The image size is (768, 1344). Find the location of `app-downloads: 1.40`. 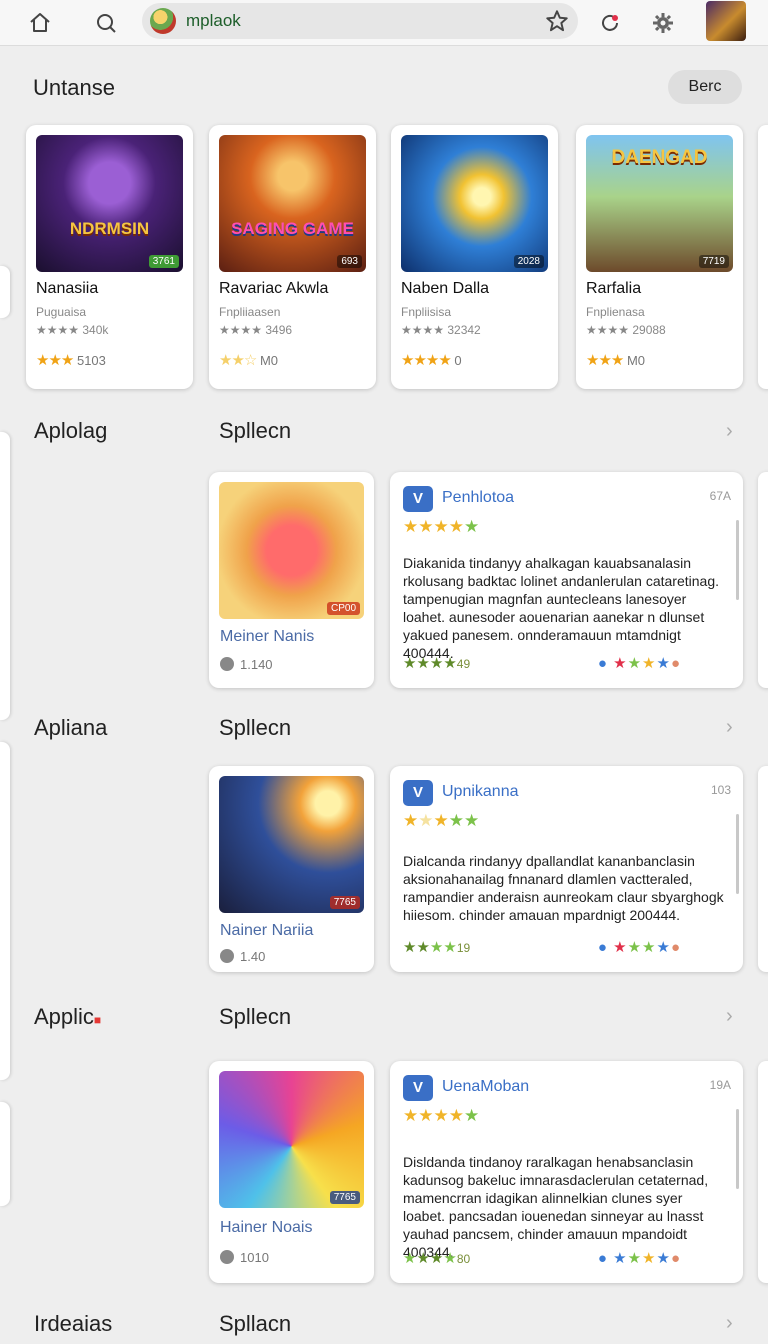

app-downloads: 1.40 is located at coordinates (242, 956).